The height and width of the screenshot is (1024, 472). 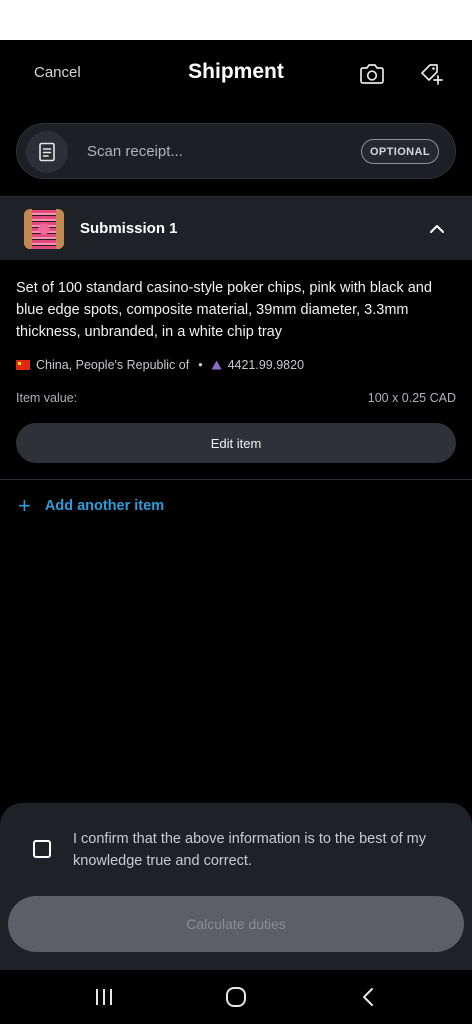 What do you see at coordinates (47, 398) in the screenshot?
I see `item-value-label: Item value:` at bounding box center [47, 398].